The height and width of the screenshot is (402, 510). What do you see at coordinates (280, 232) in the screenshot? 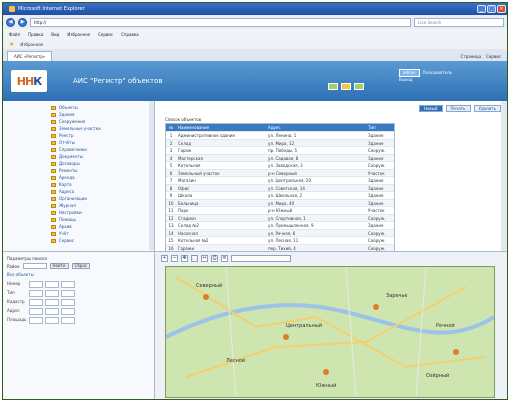
I see `table-row: 14 Насосная ул. Речная, 6 Сооруж.` at bounding box center [280, 232].